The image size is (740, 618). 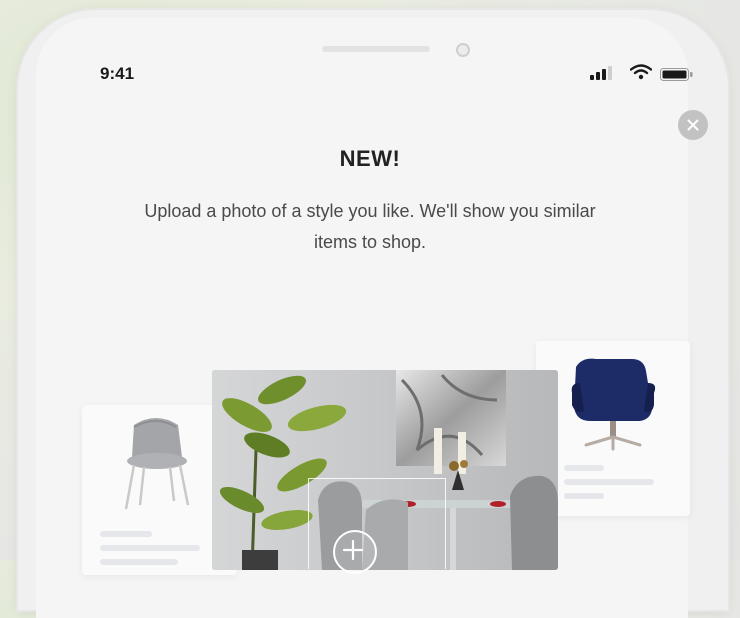 What do you see at coordinates (463, 50) in the screenshot?
I see `front-camera` at bounding box center [463, 50].